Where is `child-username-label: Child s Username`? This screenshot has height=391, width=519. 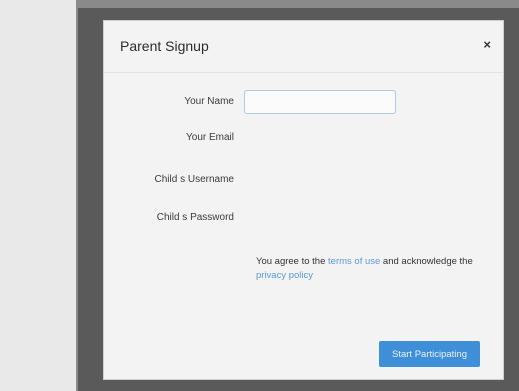 child-username-label: Child s Username is located at coordinates (194, 179).